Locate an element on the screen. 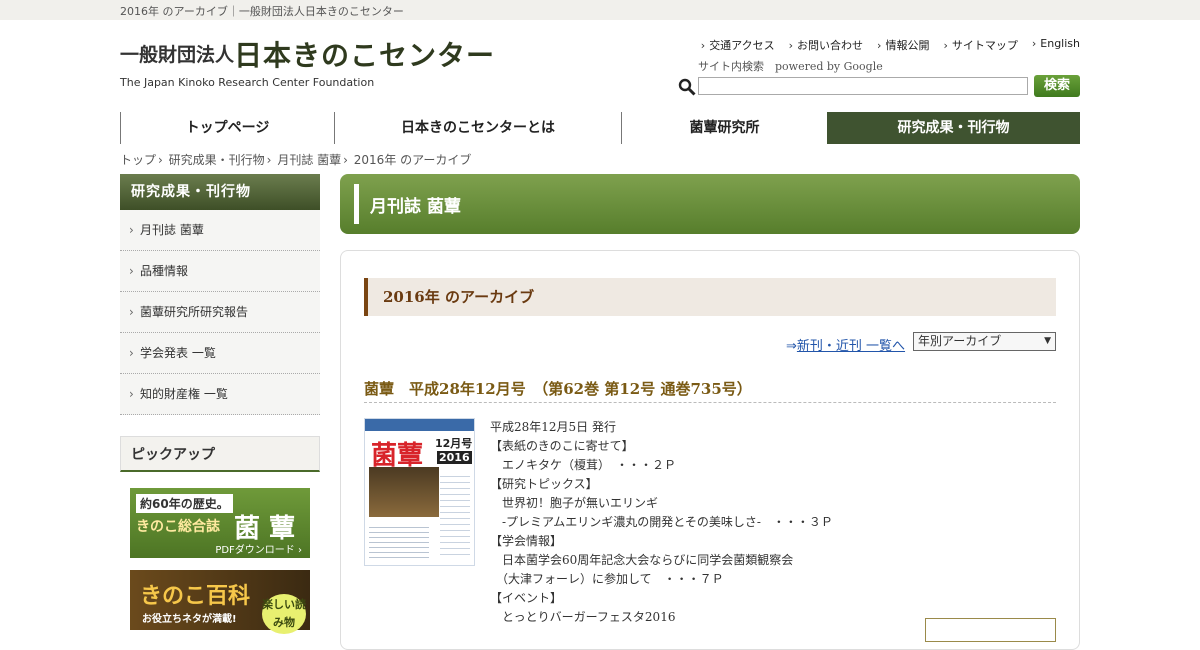  issue-line: 【学会情報】 is located at coordinates (526, 541).